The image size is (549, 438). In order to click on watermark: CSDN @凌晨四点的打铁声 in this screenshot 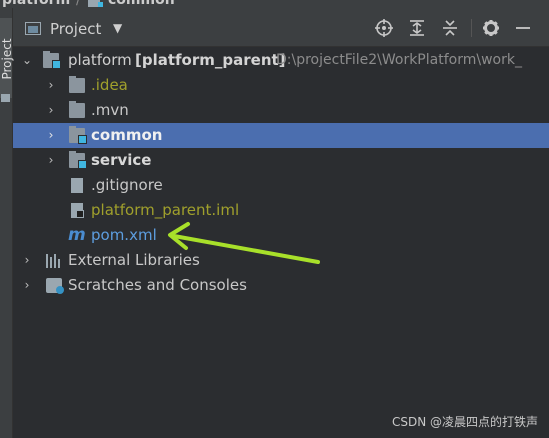, I will do `click(465, 422)`.